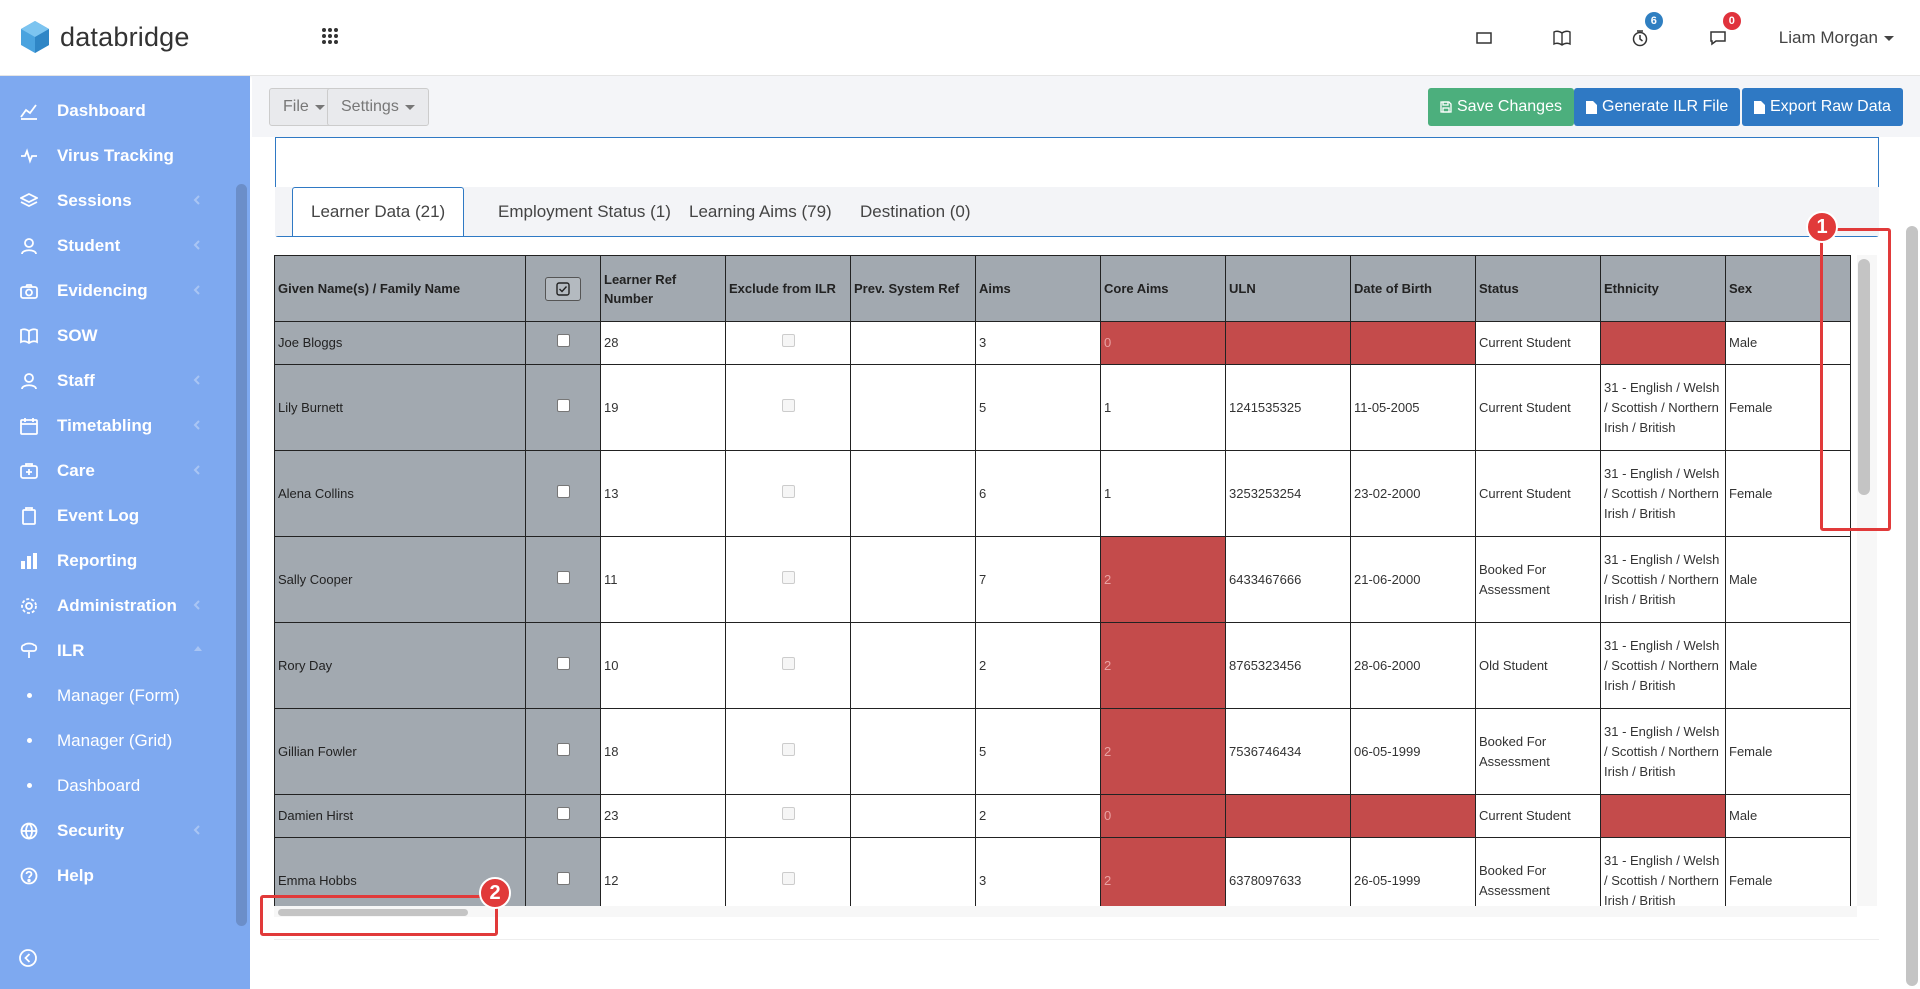  Describe the element at coordinates (1912, 606) in the screenshot. I see `page-scroll-thumb` at that location.